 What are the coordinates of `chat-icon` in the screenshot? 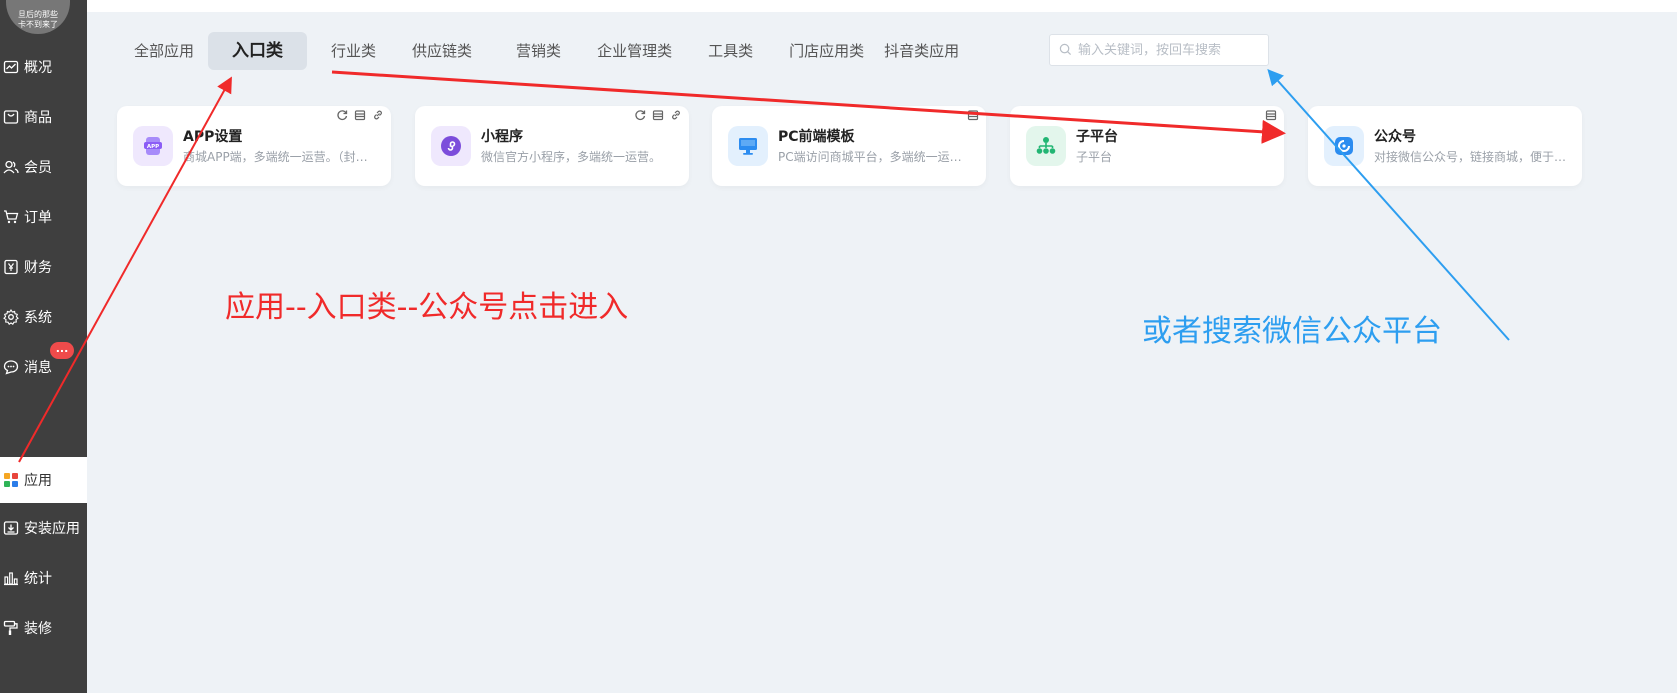 It's located at (11, 367).